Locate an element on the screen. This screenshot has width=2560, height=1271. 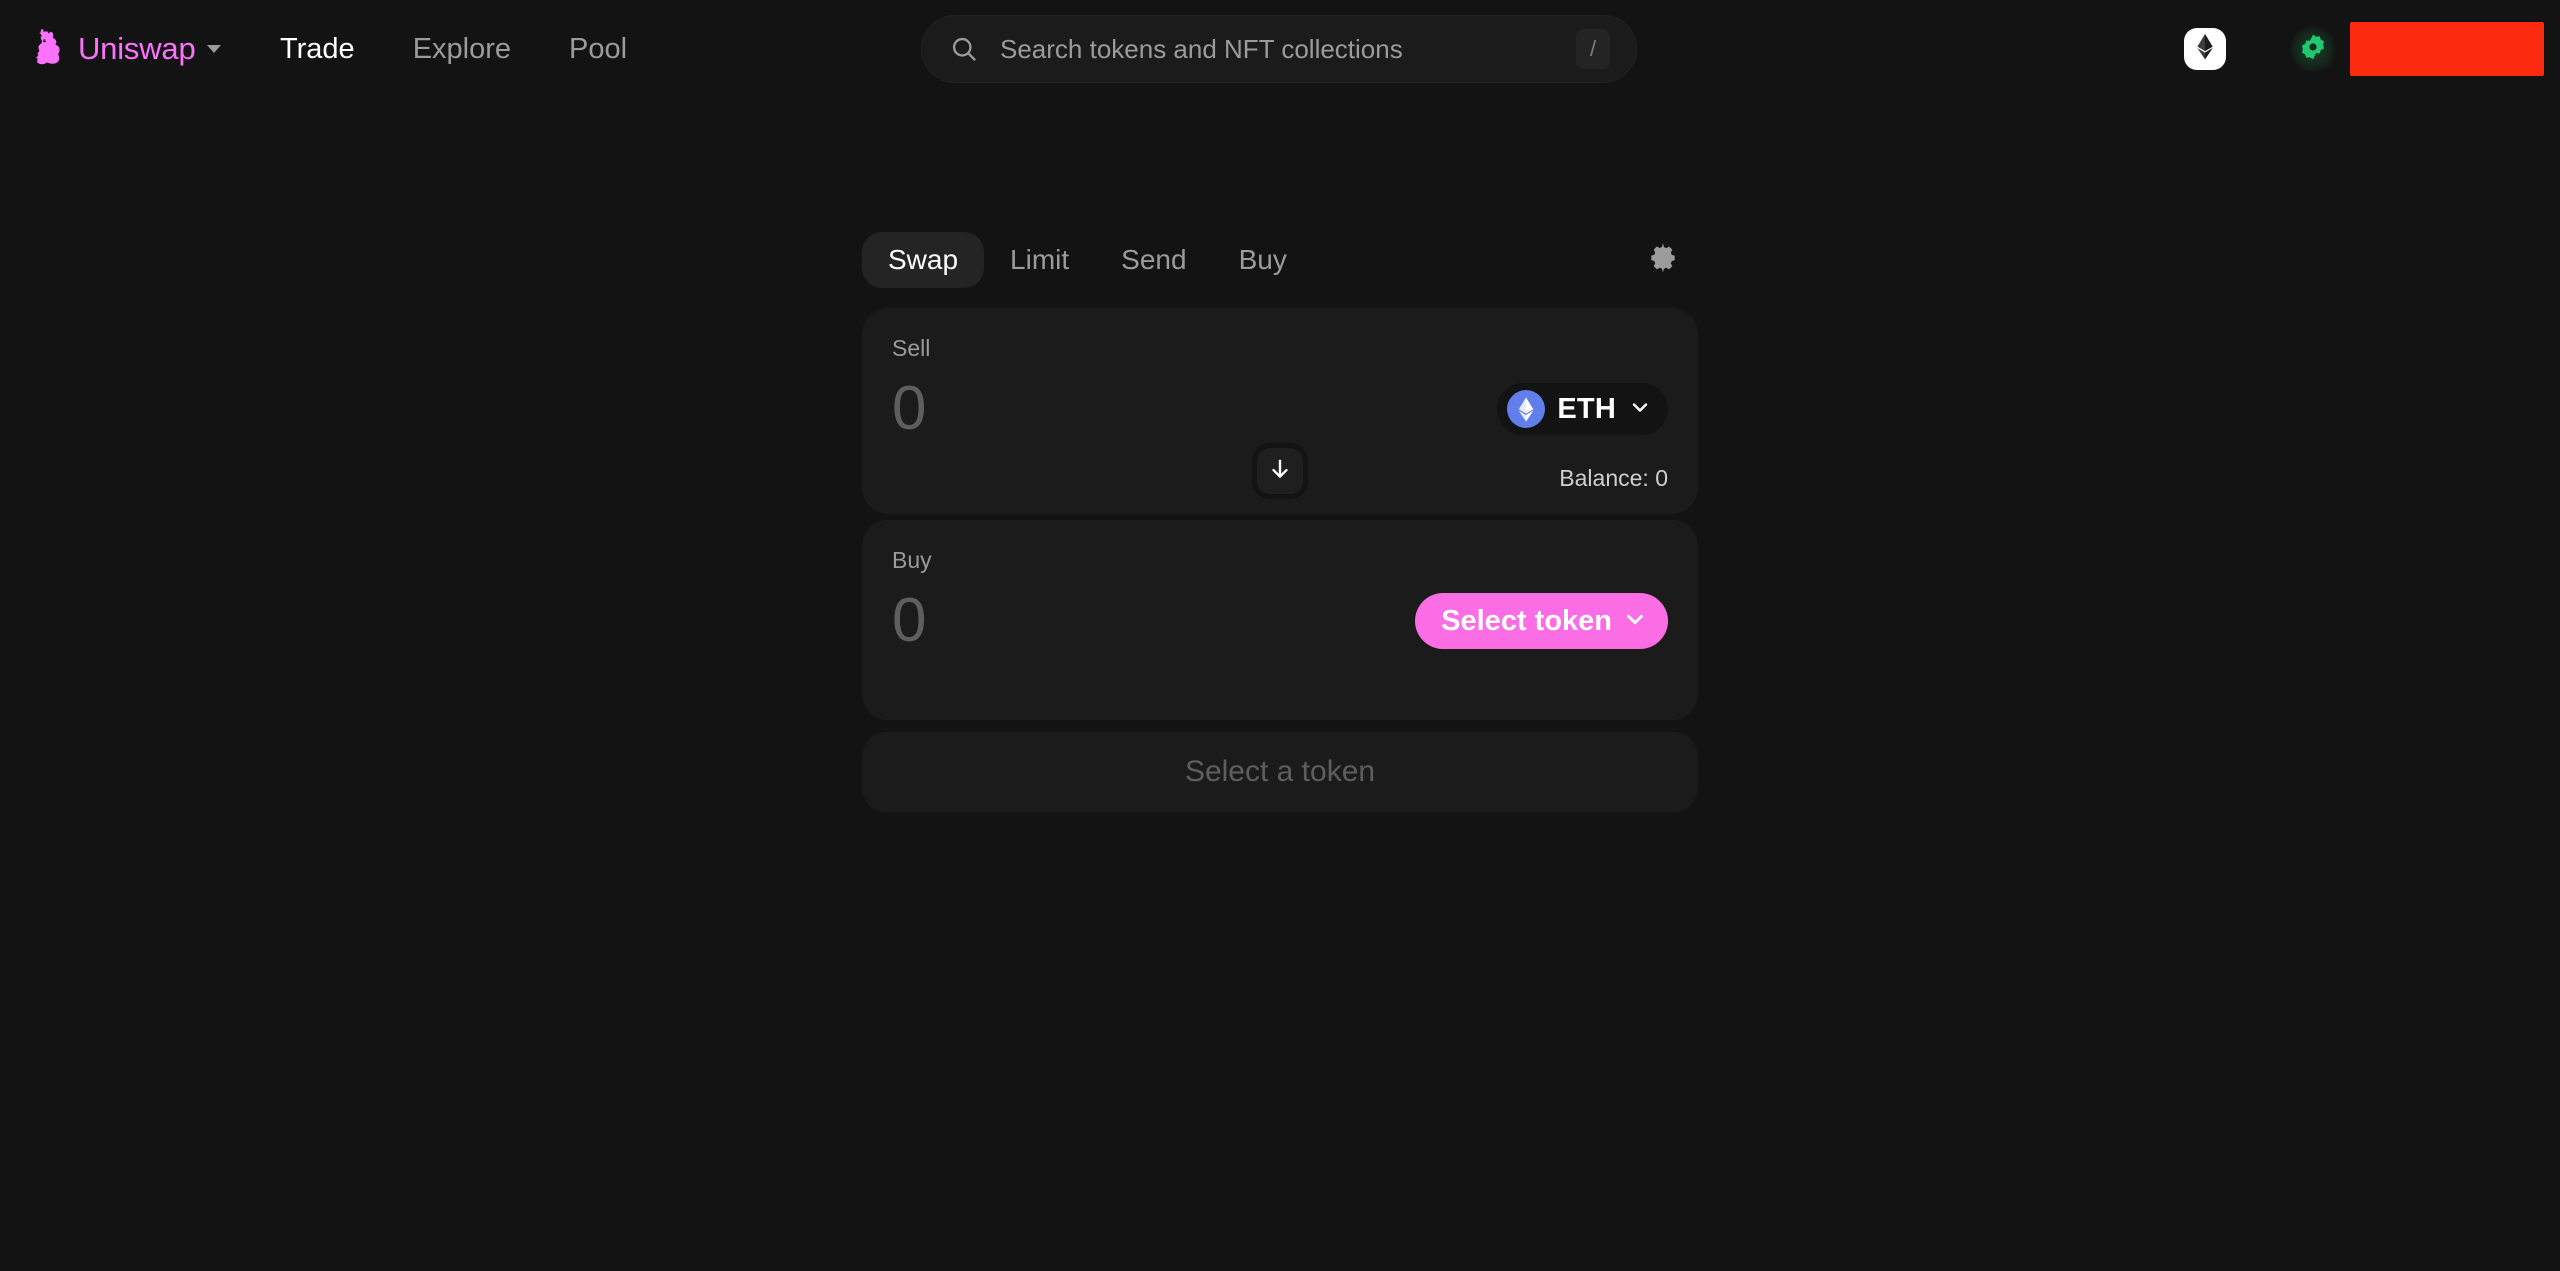
buy-amount-input: 0 is located at coordinates (909, 621).